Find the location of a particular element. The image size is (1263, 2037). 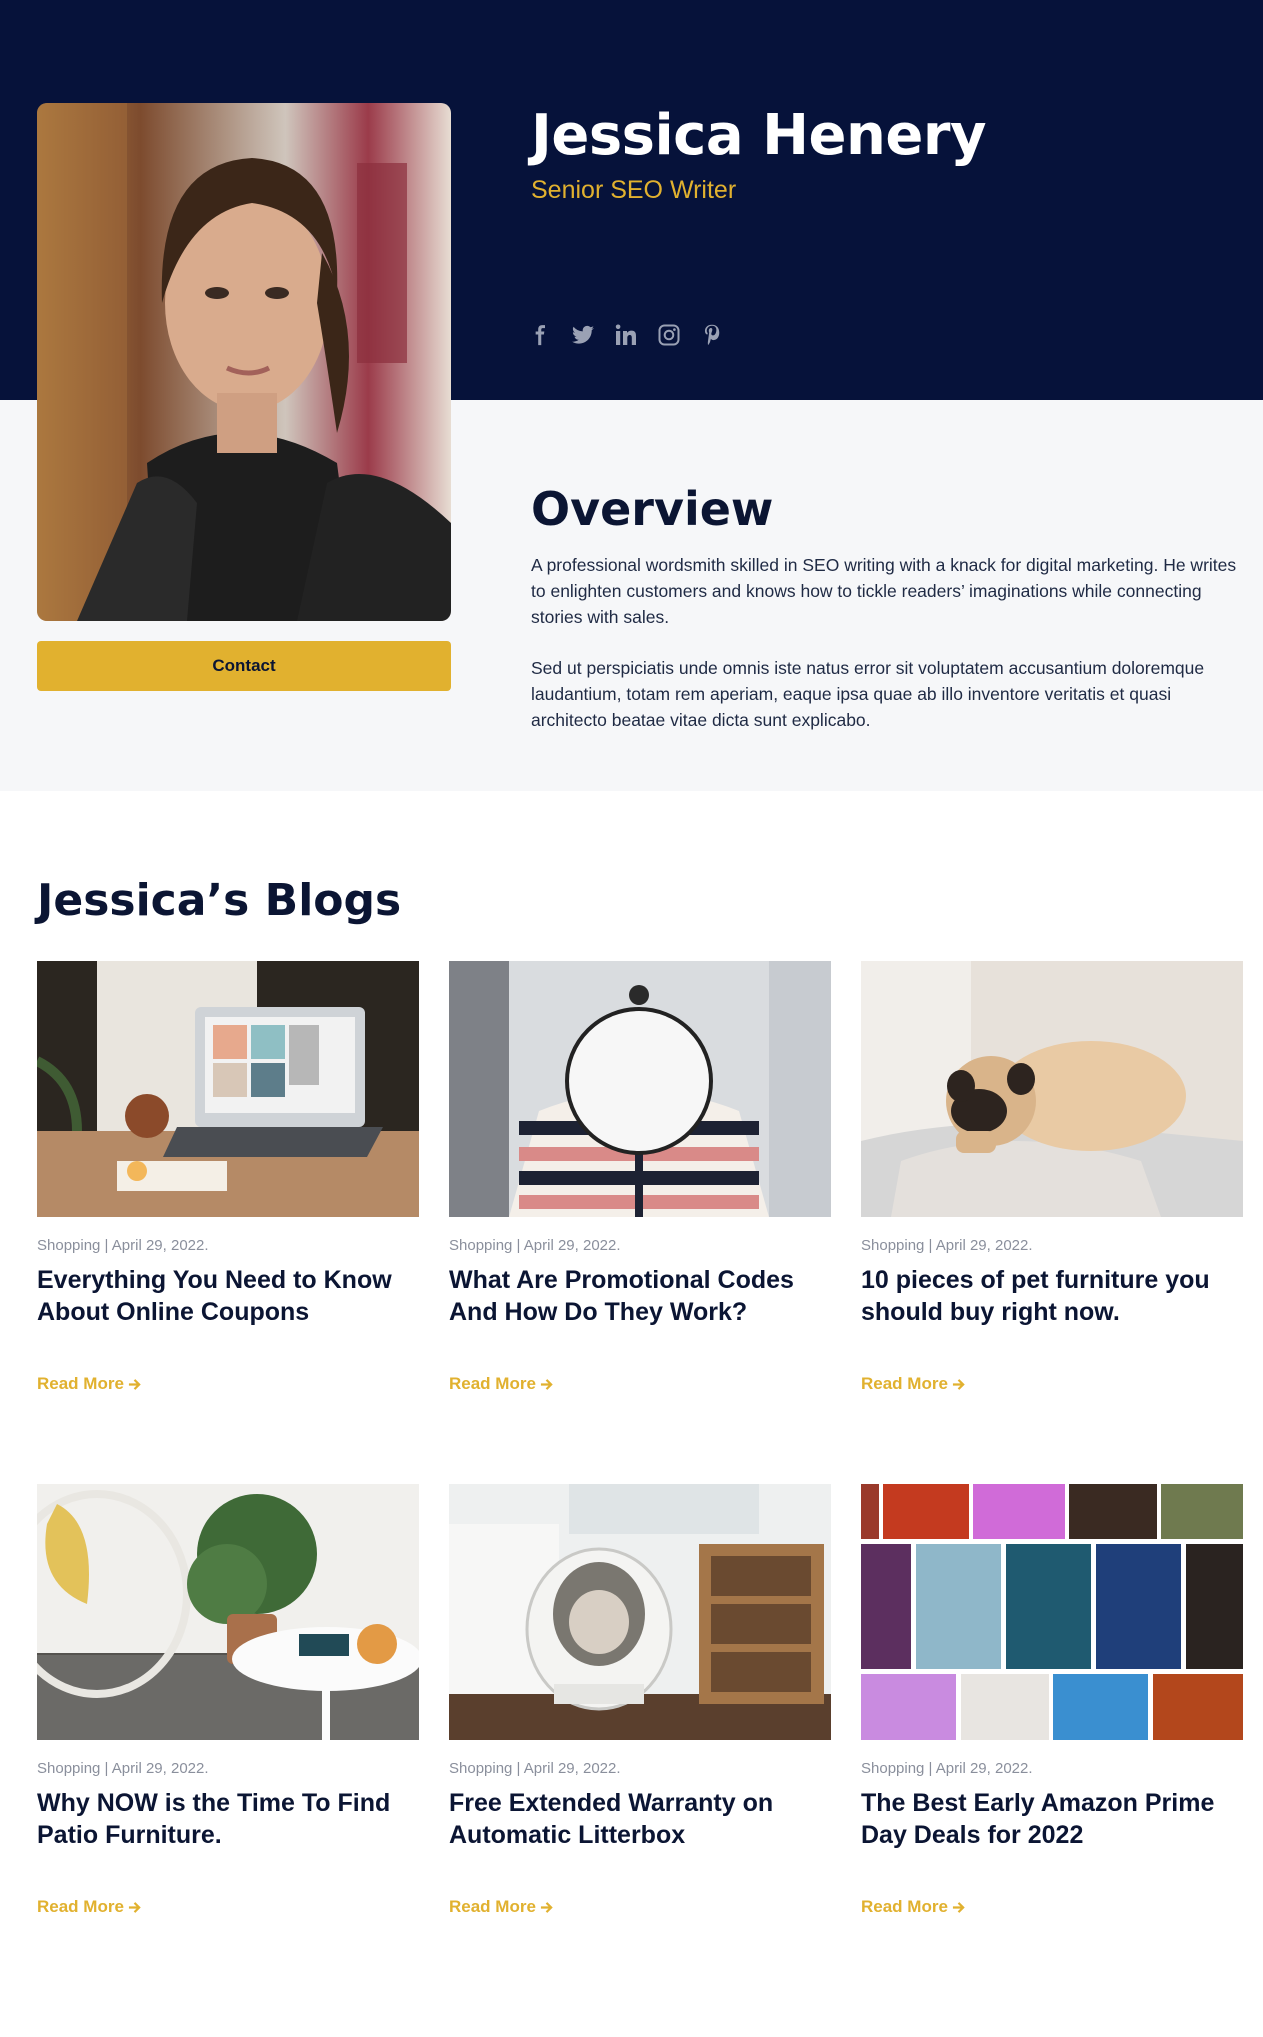

blog-thumbnail-pug is located at coordinates (1052, 1089).